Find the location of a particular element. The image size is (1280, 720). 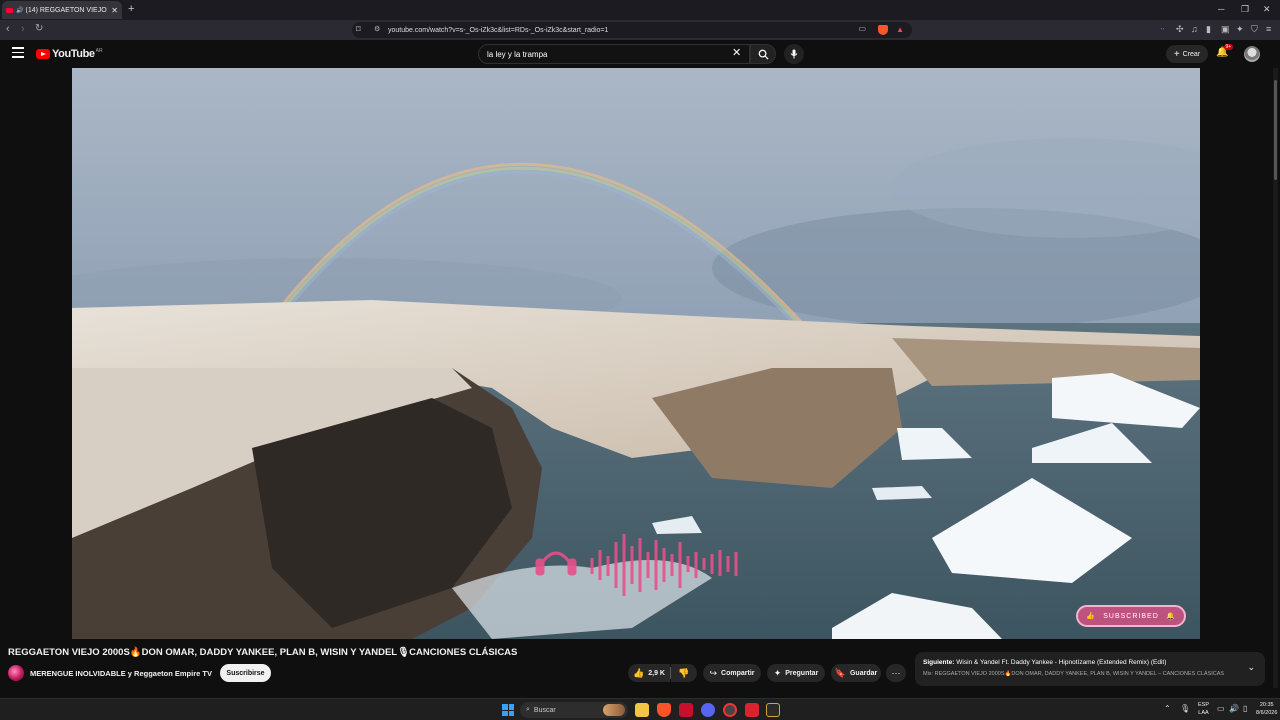

scrollbar-thumb is located at coordinates (1275, 130).